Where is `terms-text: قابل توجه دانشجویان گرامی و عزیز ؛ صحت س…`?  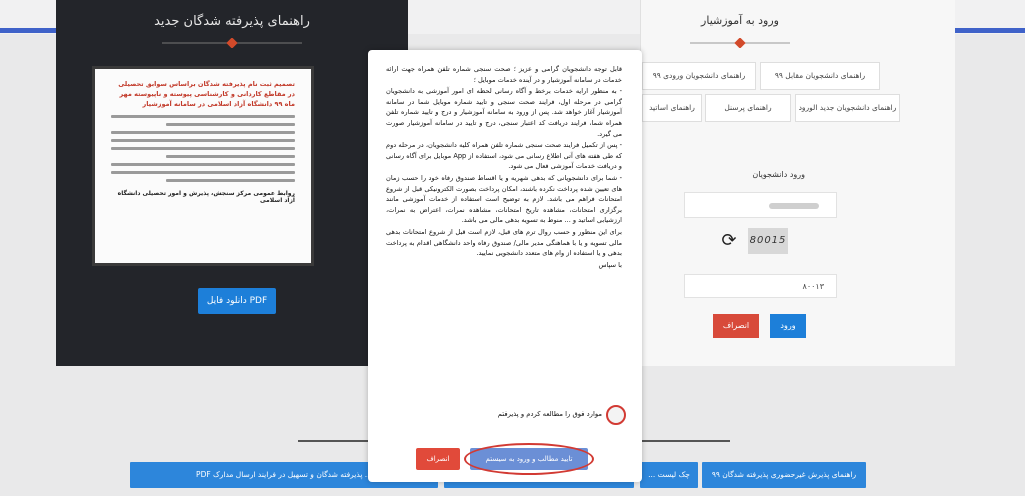 terms-text: قابل توجه دانشجویان گرامی و عزیز ؛ صحت س… is located at coordinates (504, 167).